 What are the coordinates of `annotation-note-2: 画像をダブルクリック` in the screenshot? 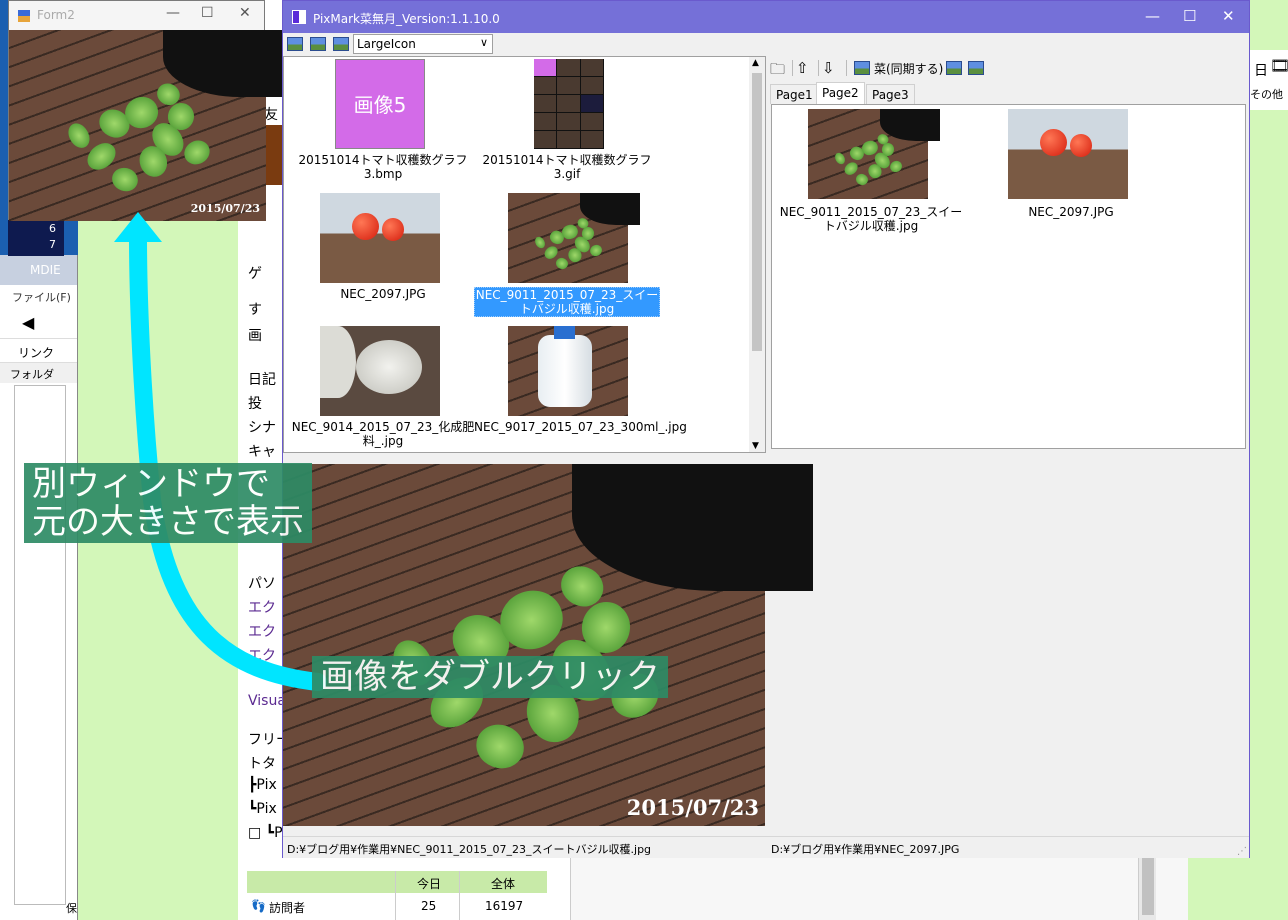 It's located at (490, 677).